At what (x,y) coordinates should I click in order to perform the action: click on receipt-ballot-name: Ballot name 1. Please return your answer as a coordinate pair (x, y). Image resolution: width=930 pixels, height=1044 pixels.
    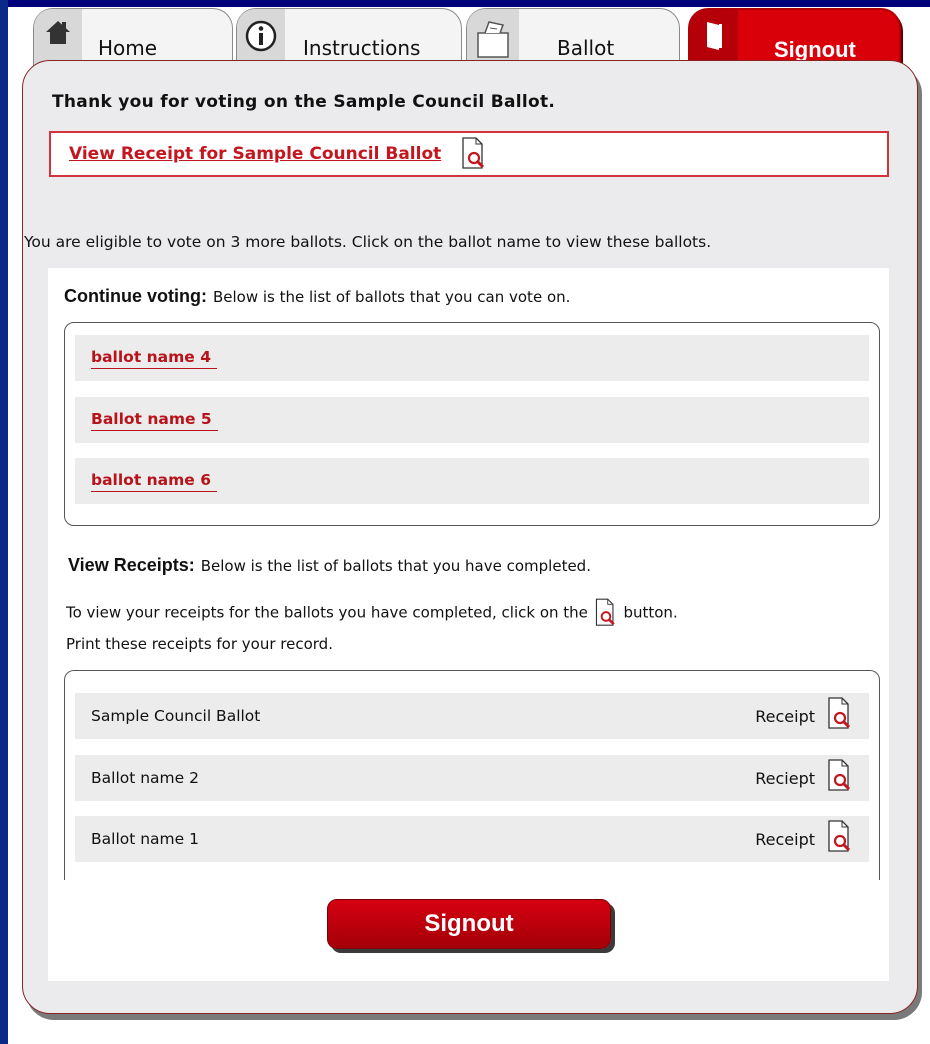
    Looking at the image, I should click on (145, 839).